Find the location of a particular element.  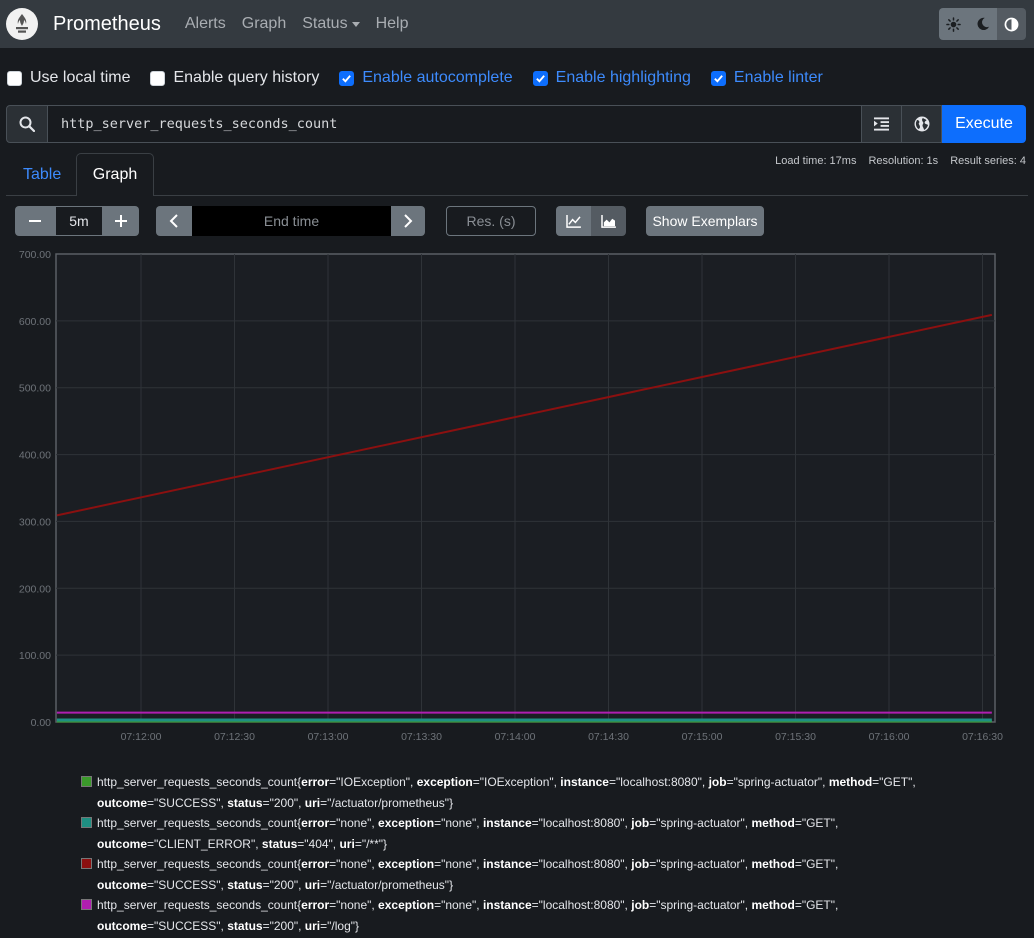

checkbox-enable-linter is located at coordinates (718, 78).